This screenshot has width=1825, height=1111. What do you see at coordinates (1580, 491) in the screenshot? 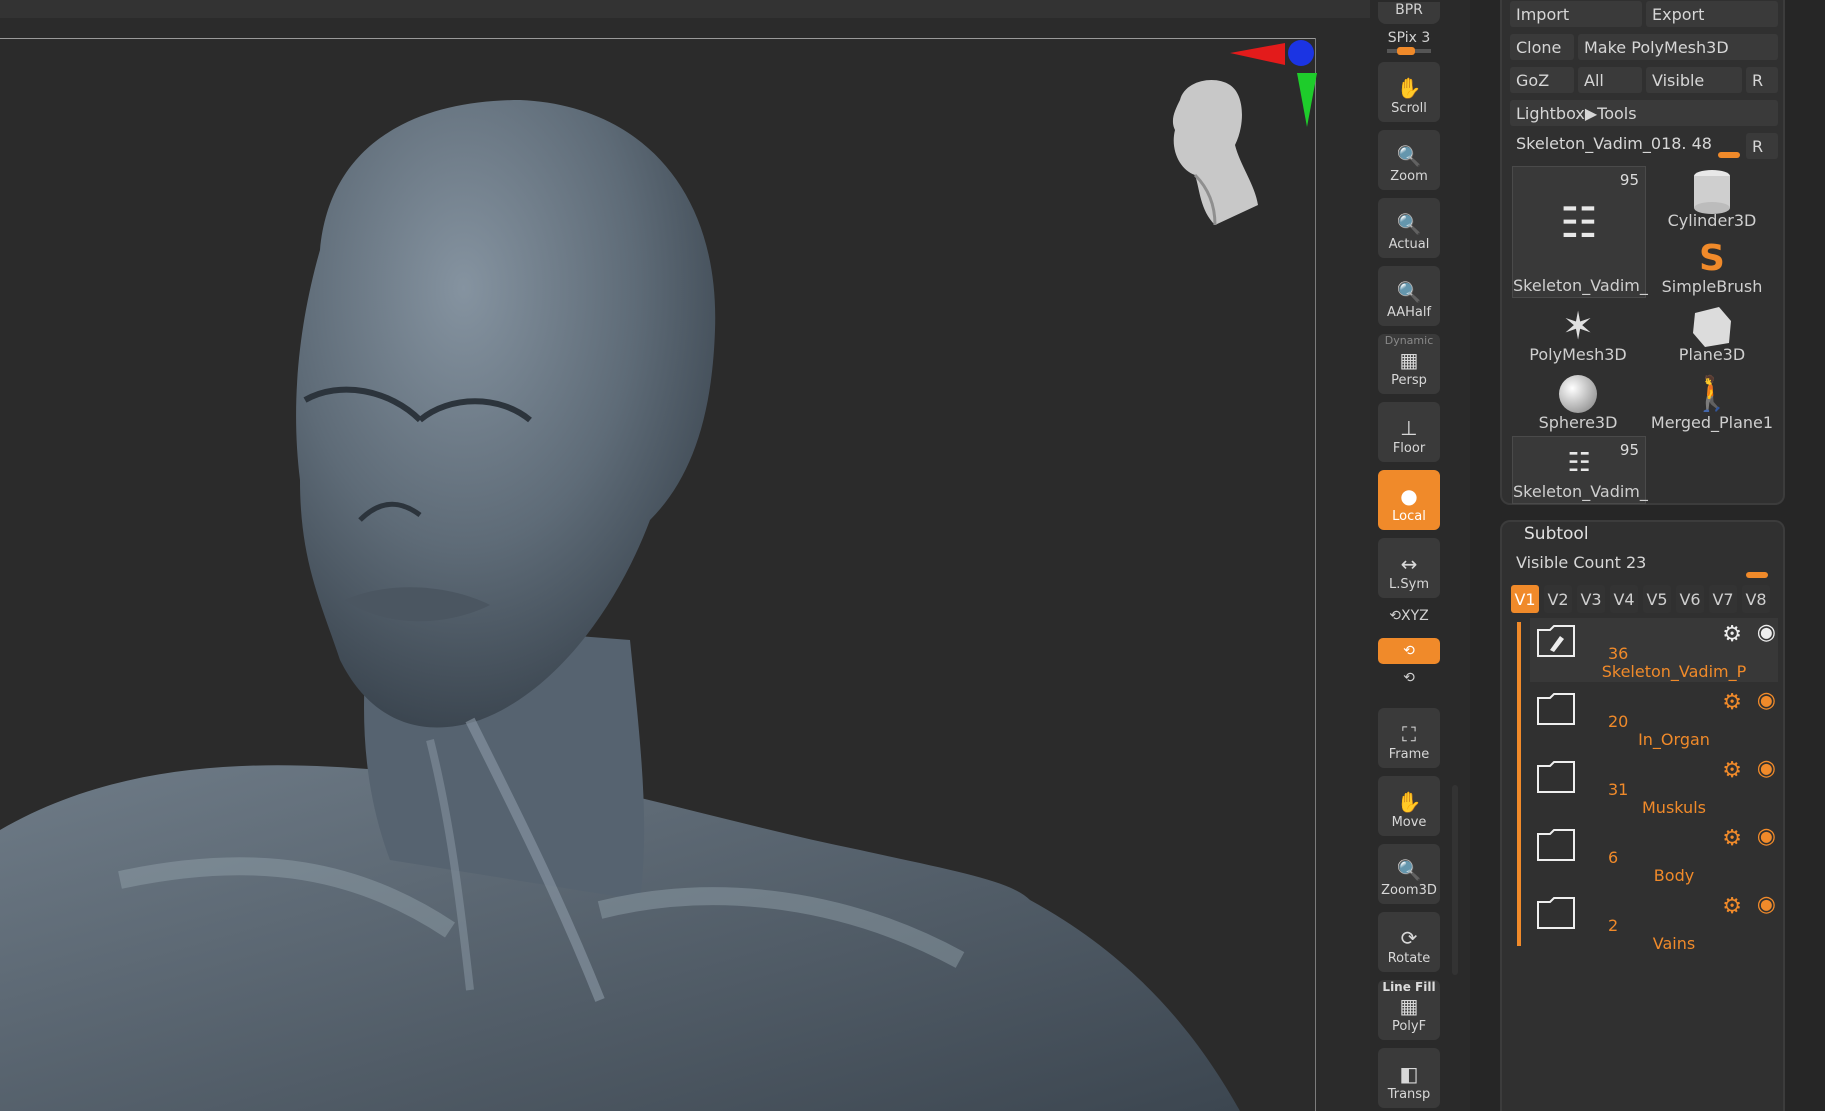
I see `tool-tile-label: Skeleton_Vadim_` at bounding box center [1580, 491].